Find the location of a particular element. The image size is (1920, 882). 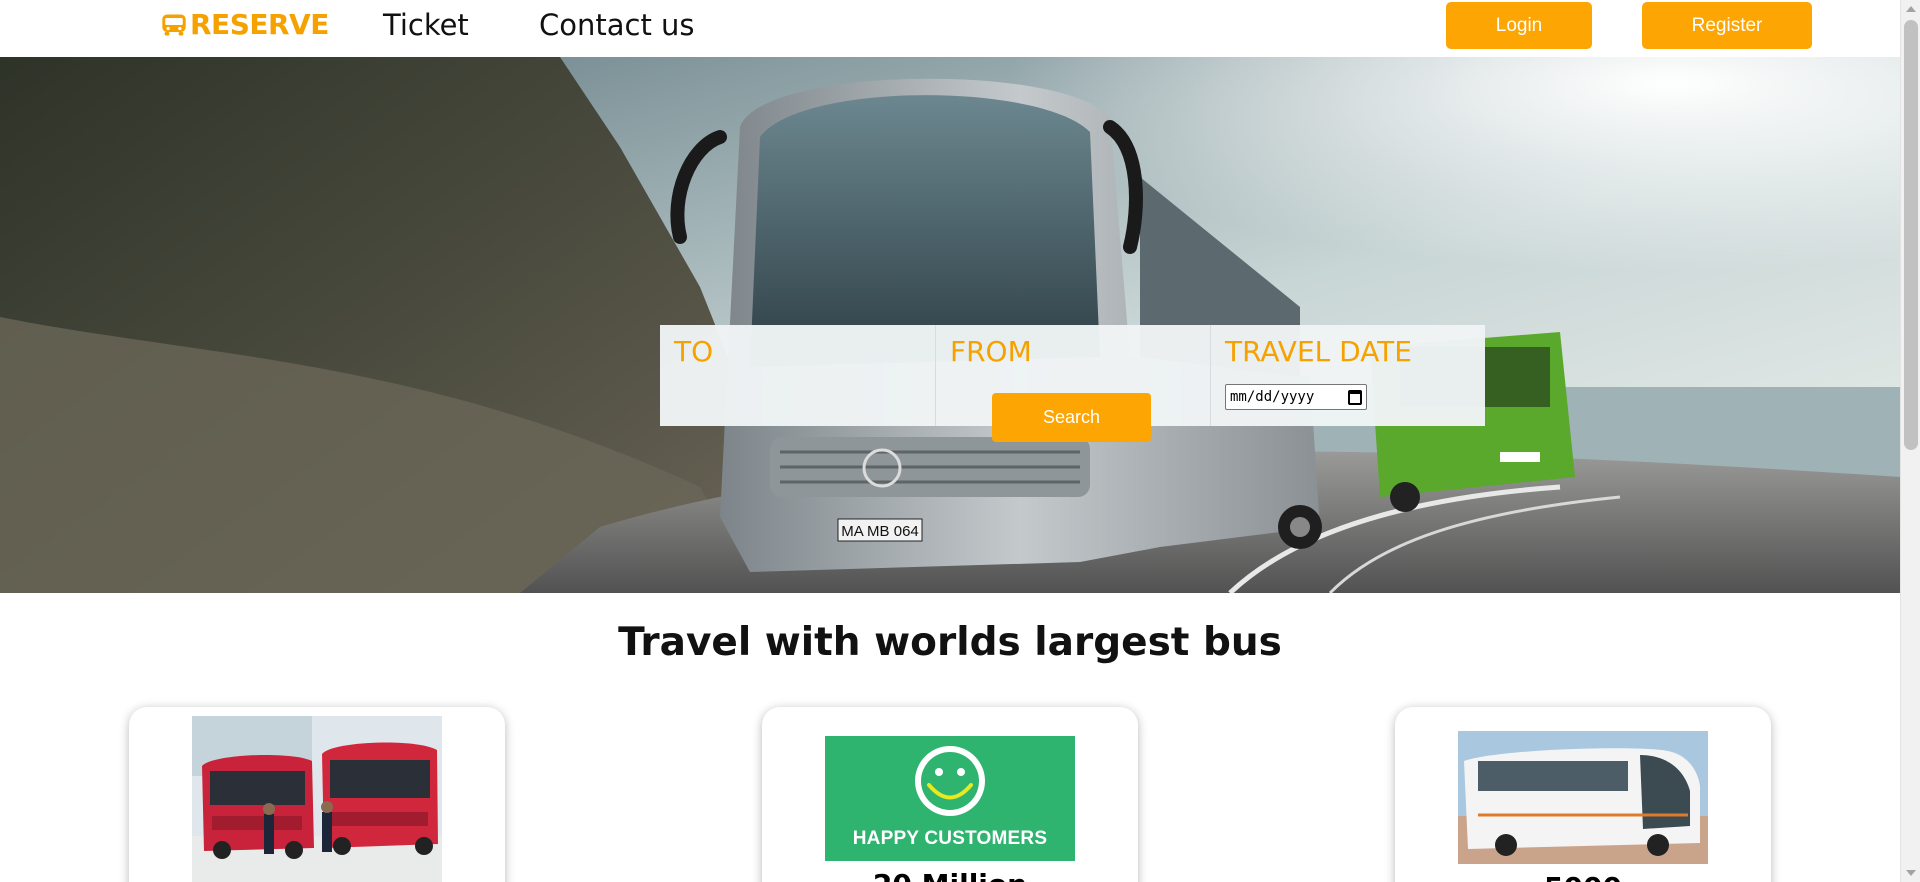

vertical-scrollbar is located at coordinates (1910, 441).